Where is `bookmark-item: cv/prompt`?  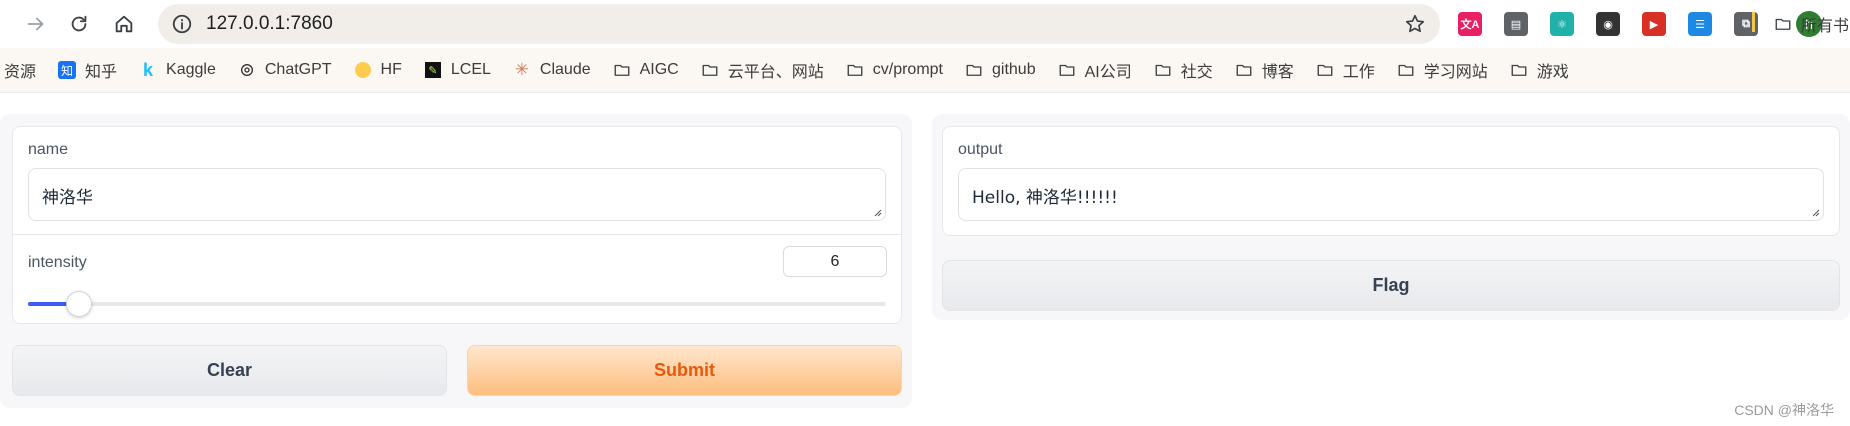 bookmark-item: cv/prompt is located at coordinates (894, 70).